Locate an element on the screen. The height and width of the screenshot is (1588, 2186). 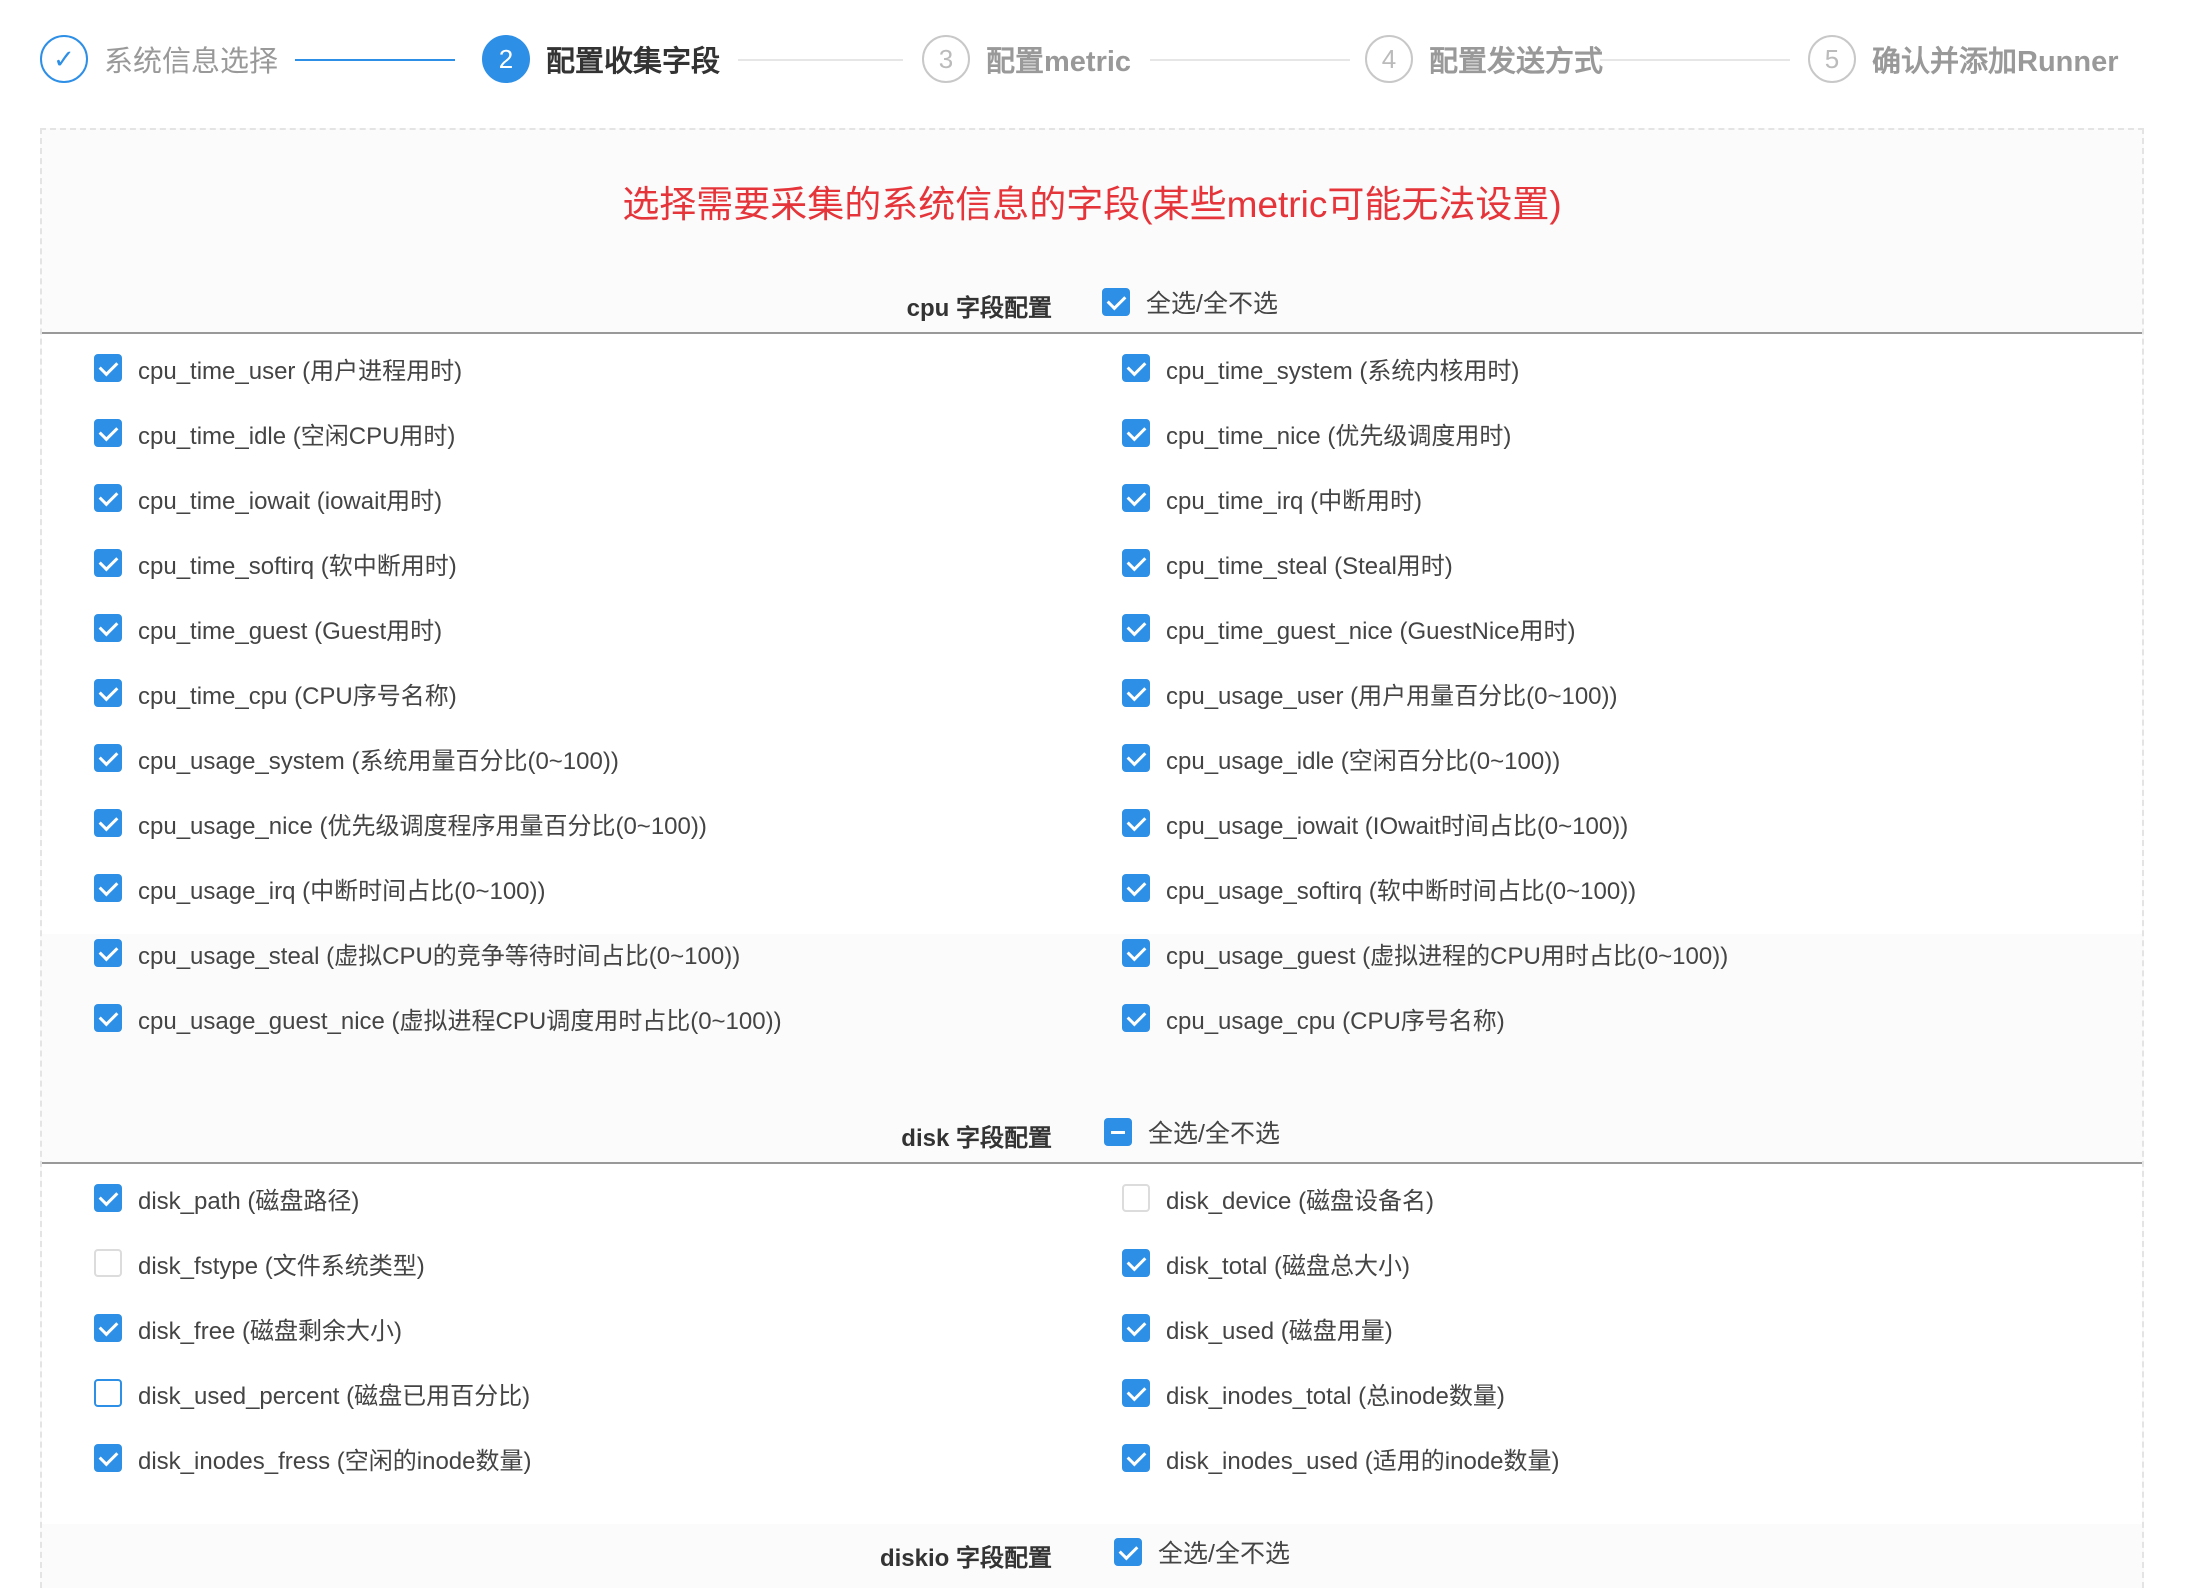
disk-section-header: disk 字段配置 全选/全不选 is located at coordinates (1092, 1133).